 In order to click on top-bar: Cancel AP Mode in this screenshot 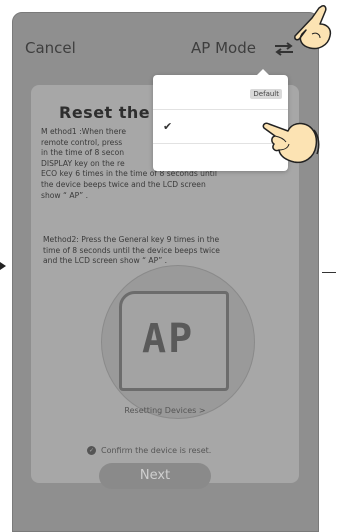, I will do `click(165, 45)`.